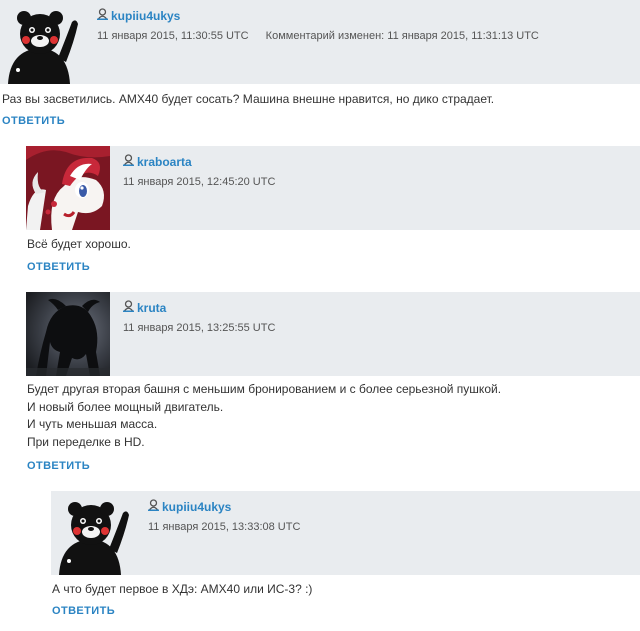  I want to click on pony-avatar-icon, so click(68, 188).